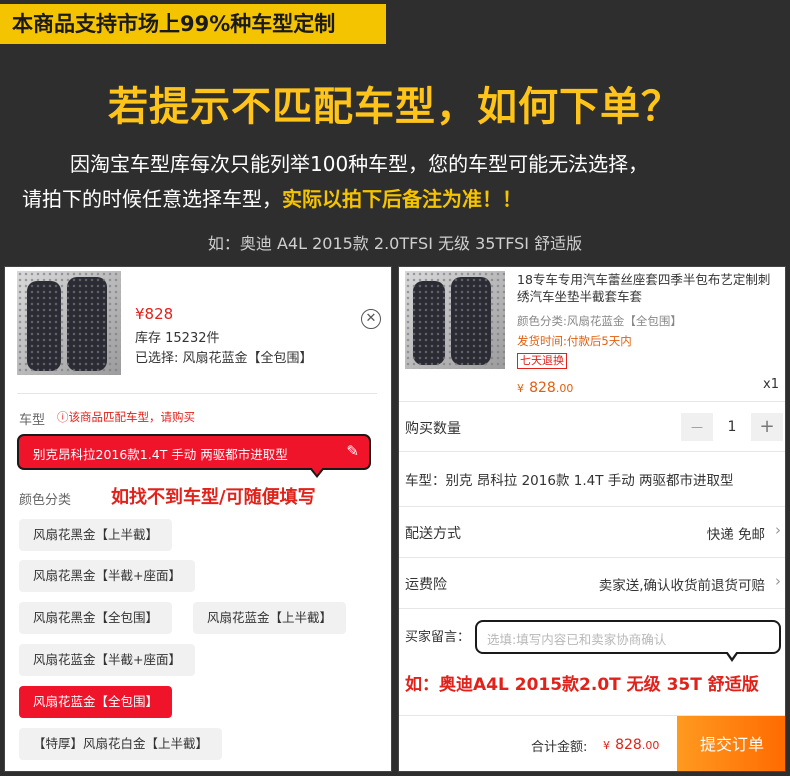  What do you see at coordinates (577, 639) in the screenshot?
I see `message-placeholder: 选填:填写内容已和卖家协商确认` at bounding box center [577, 639].